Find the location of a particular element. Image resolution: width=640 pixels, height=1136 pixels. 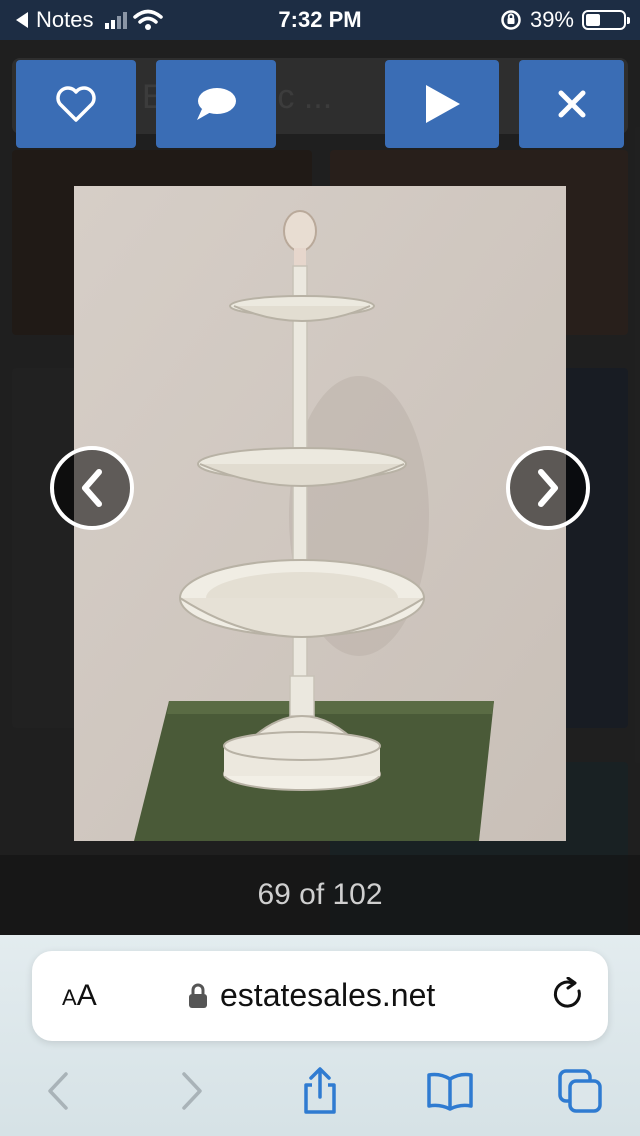

tabs-icon is located at coordinates (580, 1091).